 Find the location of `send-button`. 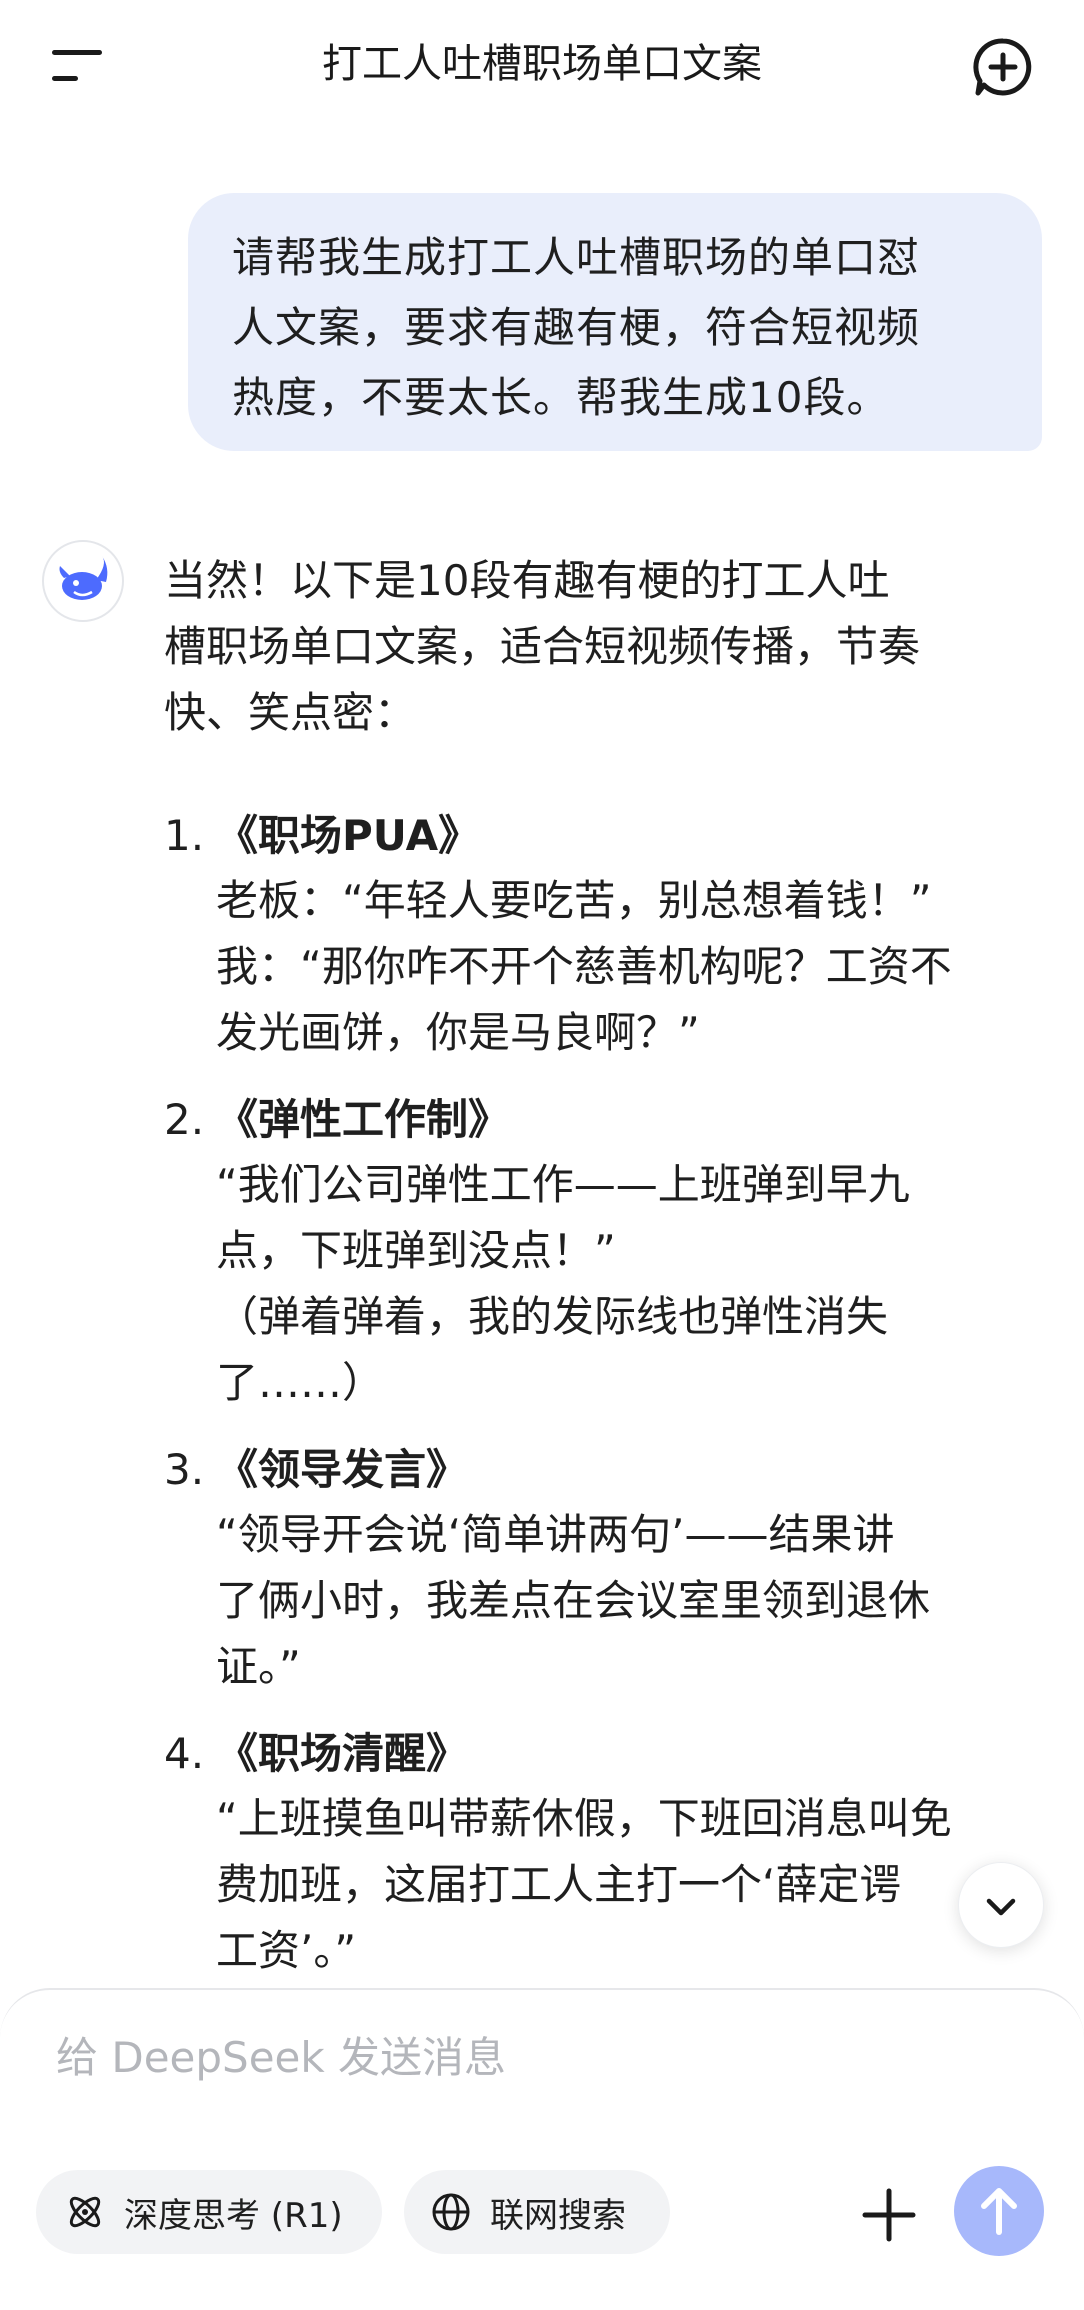

send-button is located at coordinates (999, 2211).